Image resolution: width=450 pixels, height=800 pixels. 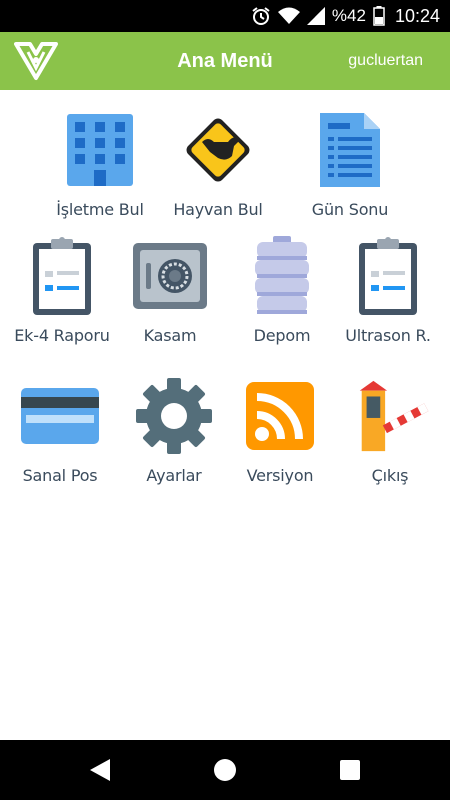 What do you see at coordinates (388, 335) in the screenshot?
I see `menu-item-label: Ultrason R.` at bounding box center [388, 335].